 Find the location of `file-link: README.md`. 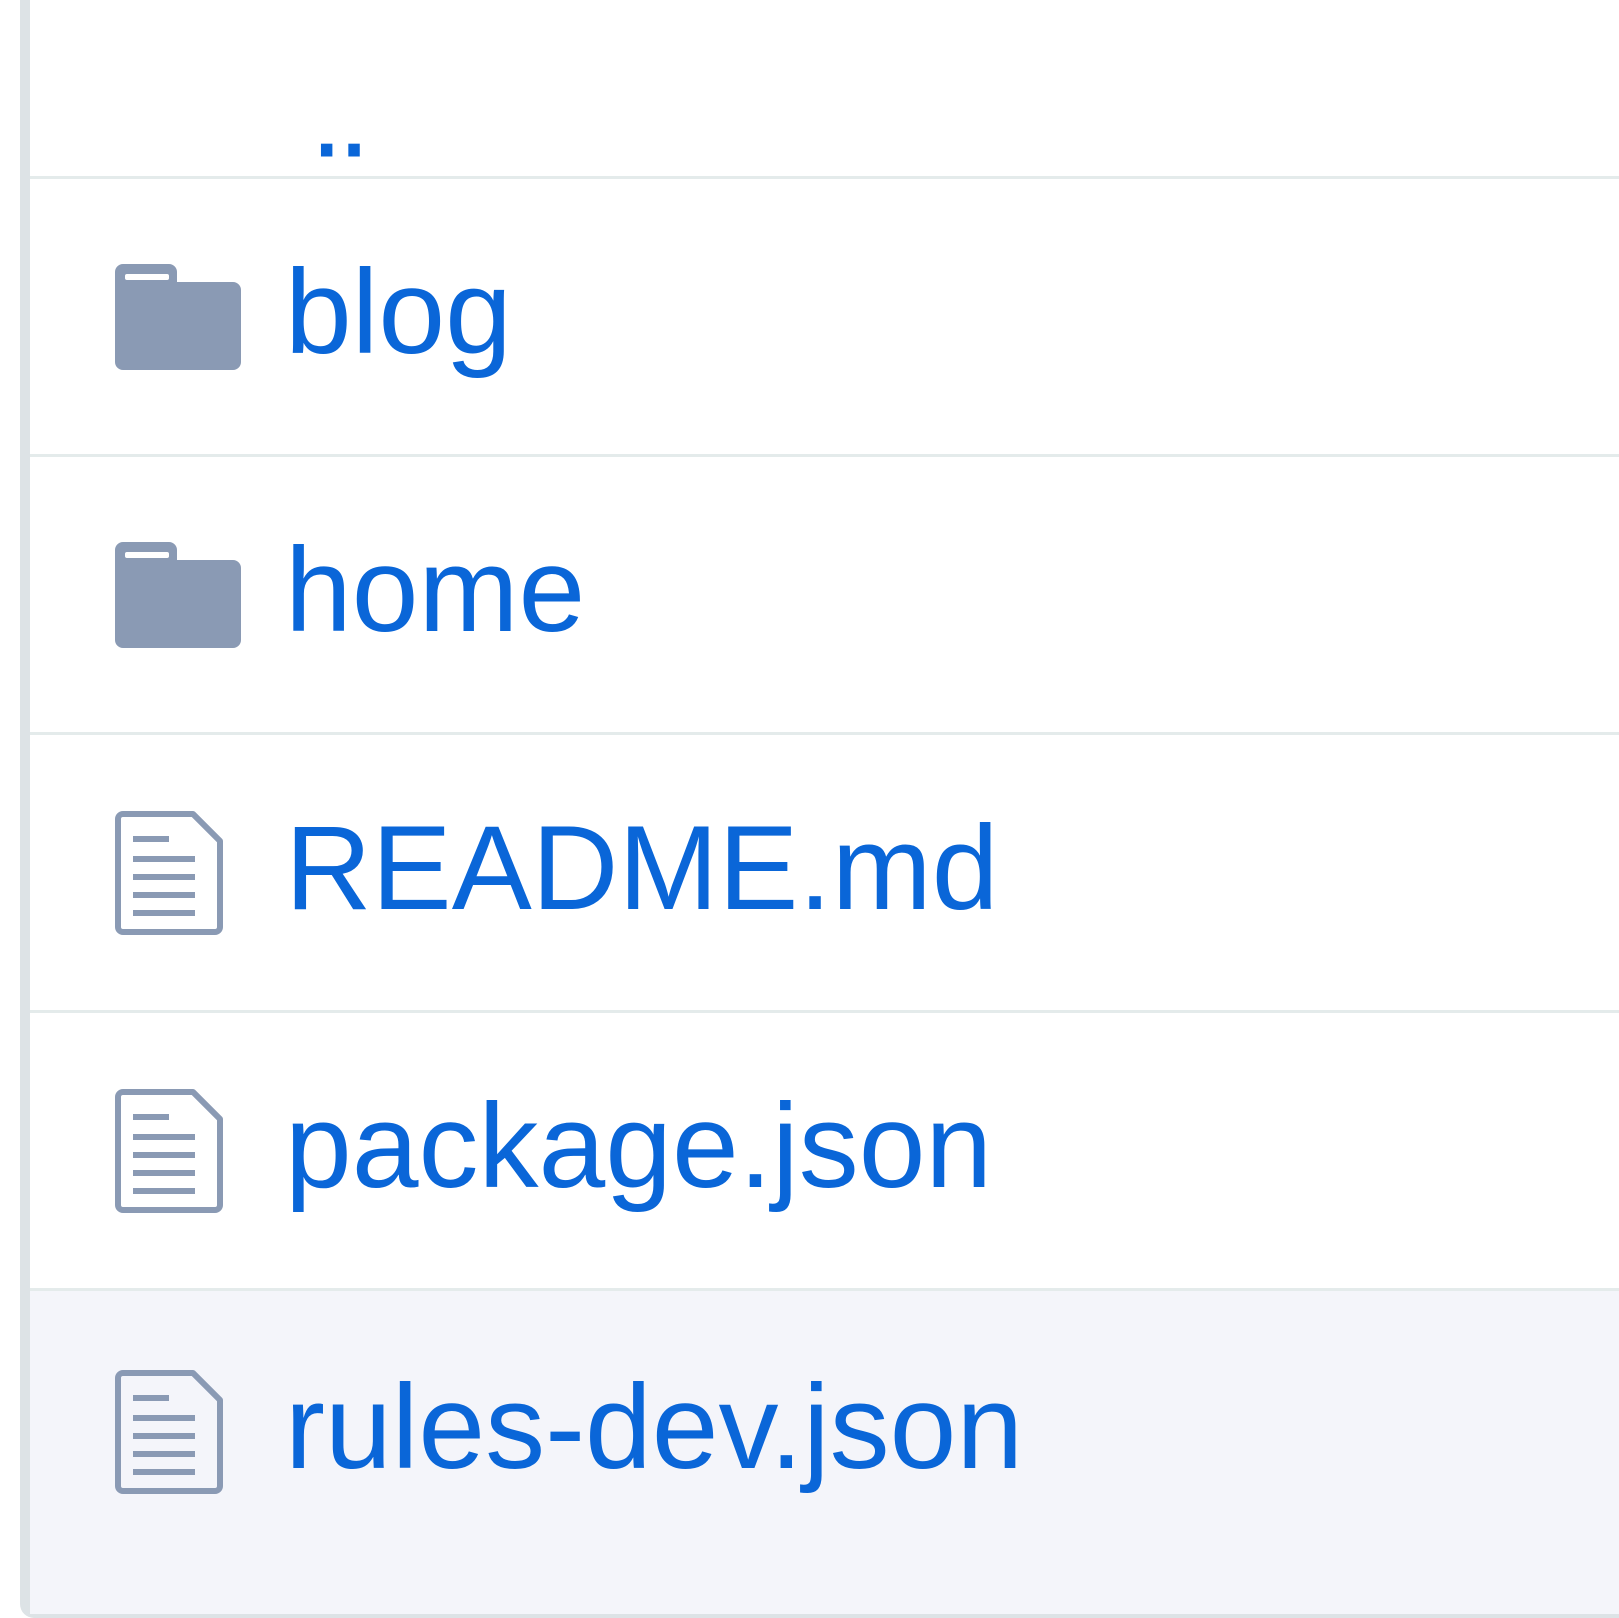

file-link: README.md is located at coordinates (641, 868).